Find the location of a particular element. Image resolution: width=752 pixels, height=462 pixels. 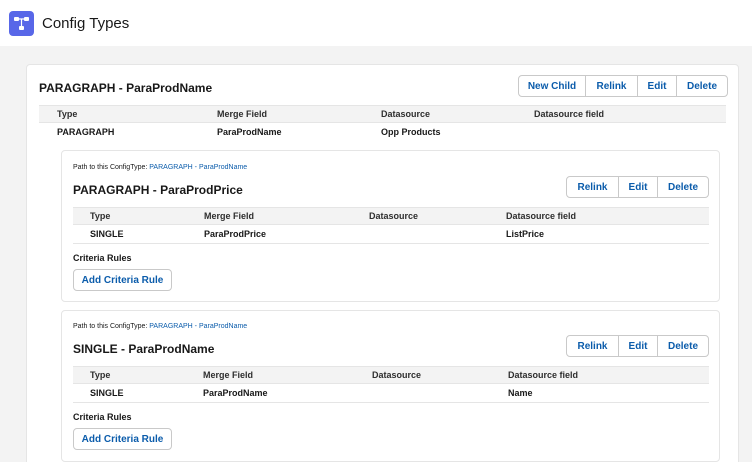

page-title: Config Types is located at coordinates (86, 23).